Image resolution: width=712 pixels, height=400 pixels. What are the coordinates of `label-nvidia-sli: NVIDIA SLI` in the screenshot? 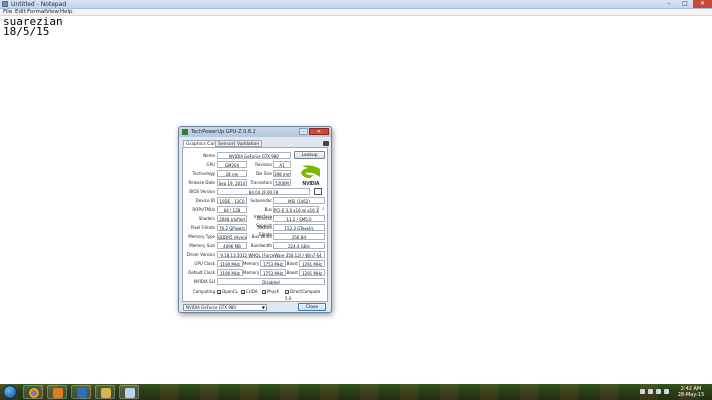 It's located at (204, 281).